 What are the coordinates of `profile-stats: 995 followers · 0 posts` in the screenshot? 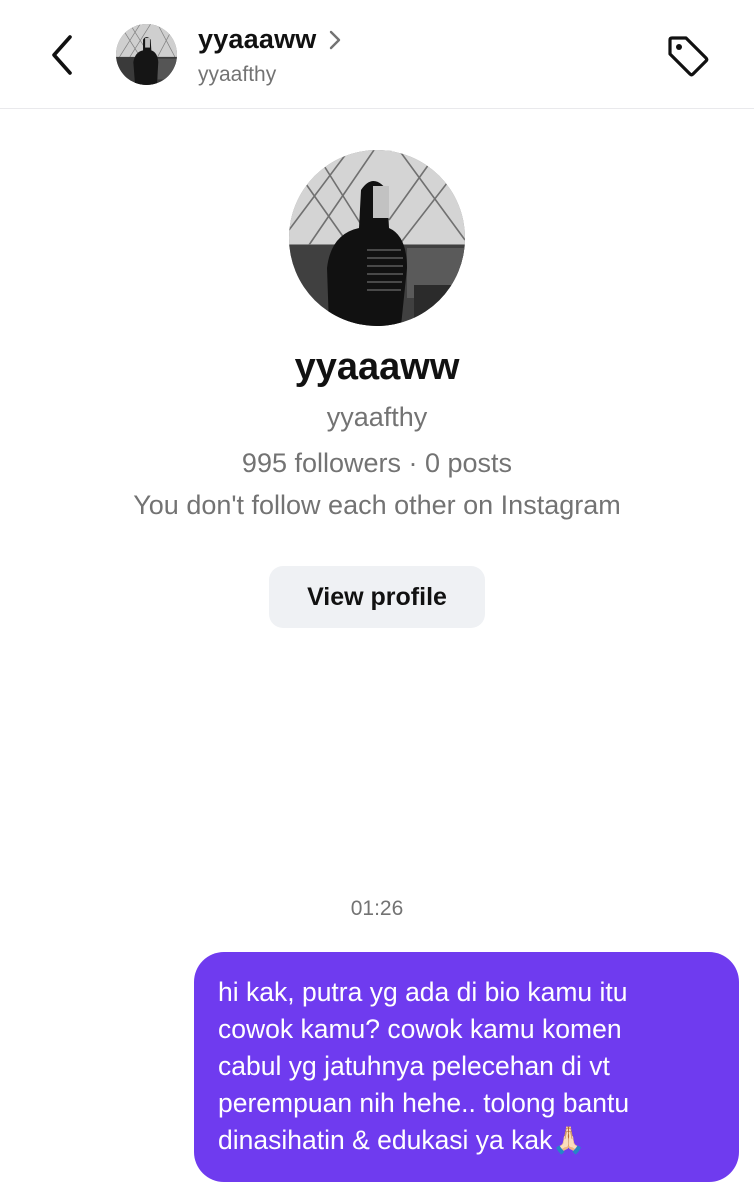 It's located at (377, 463).